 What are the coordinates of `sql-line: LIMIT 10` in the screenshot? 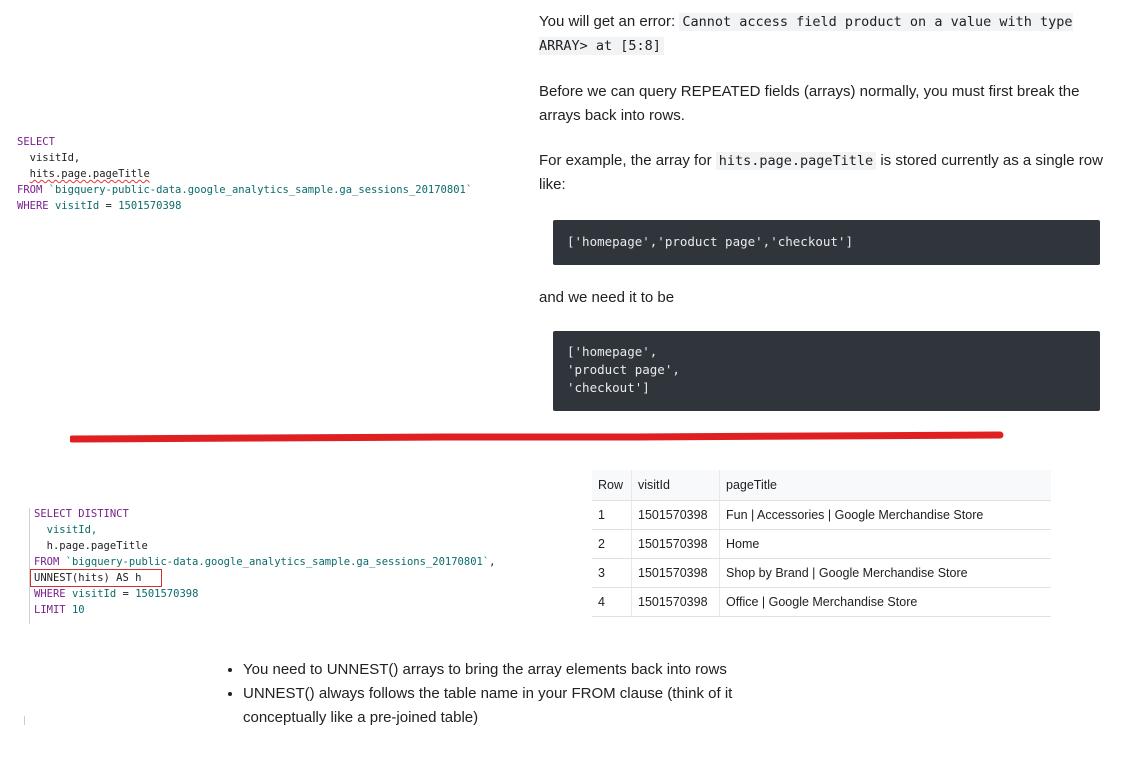 It's located at (265, 610).